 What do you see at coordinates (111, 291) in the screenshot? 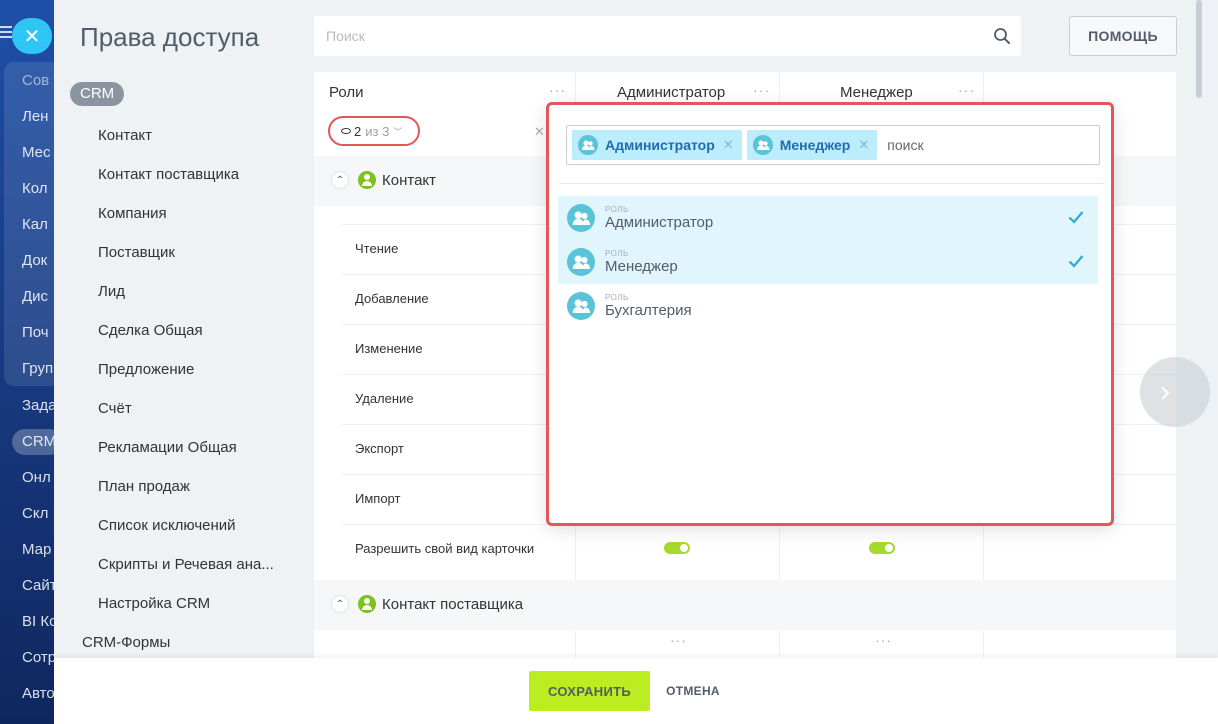
I see `sidebar-item: Лид` at bounding box center [111, 291].